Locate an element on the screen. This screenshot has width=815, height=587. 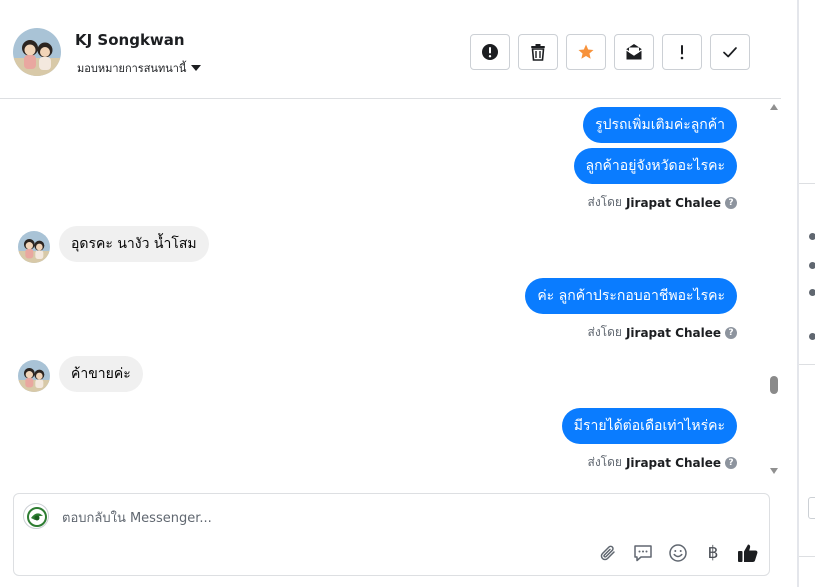
page-logo is located at coordinates (36, 516).